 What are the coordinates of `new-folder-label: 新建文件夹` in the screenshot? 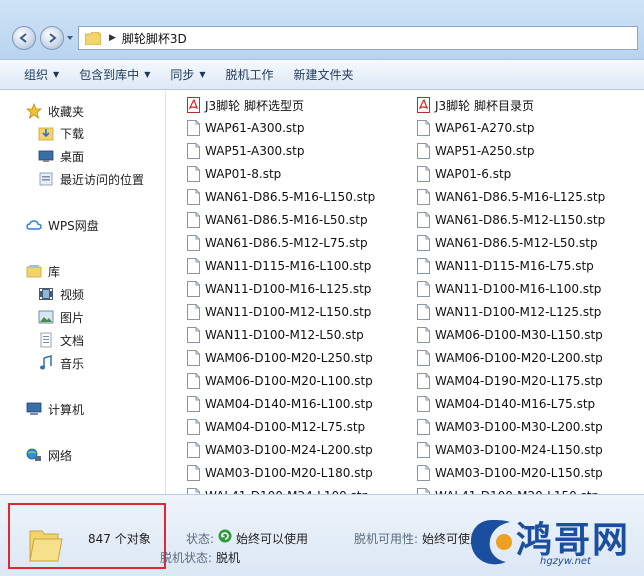 It's located at (323, 75).